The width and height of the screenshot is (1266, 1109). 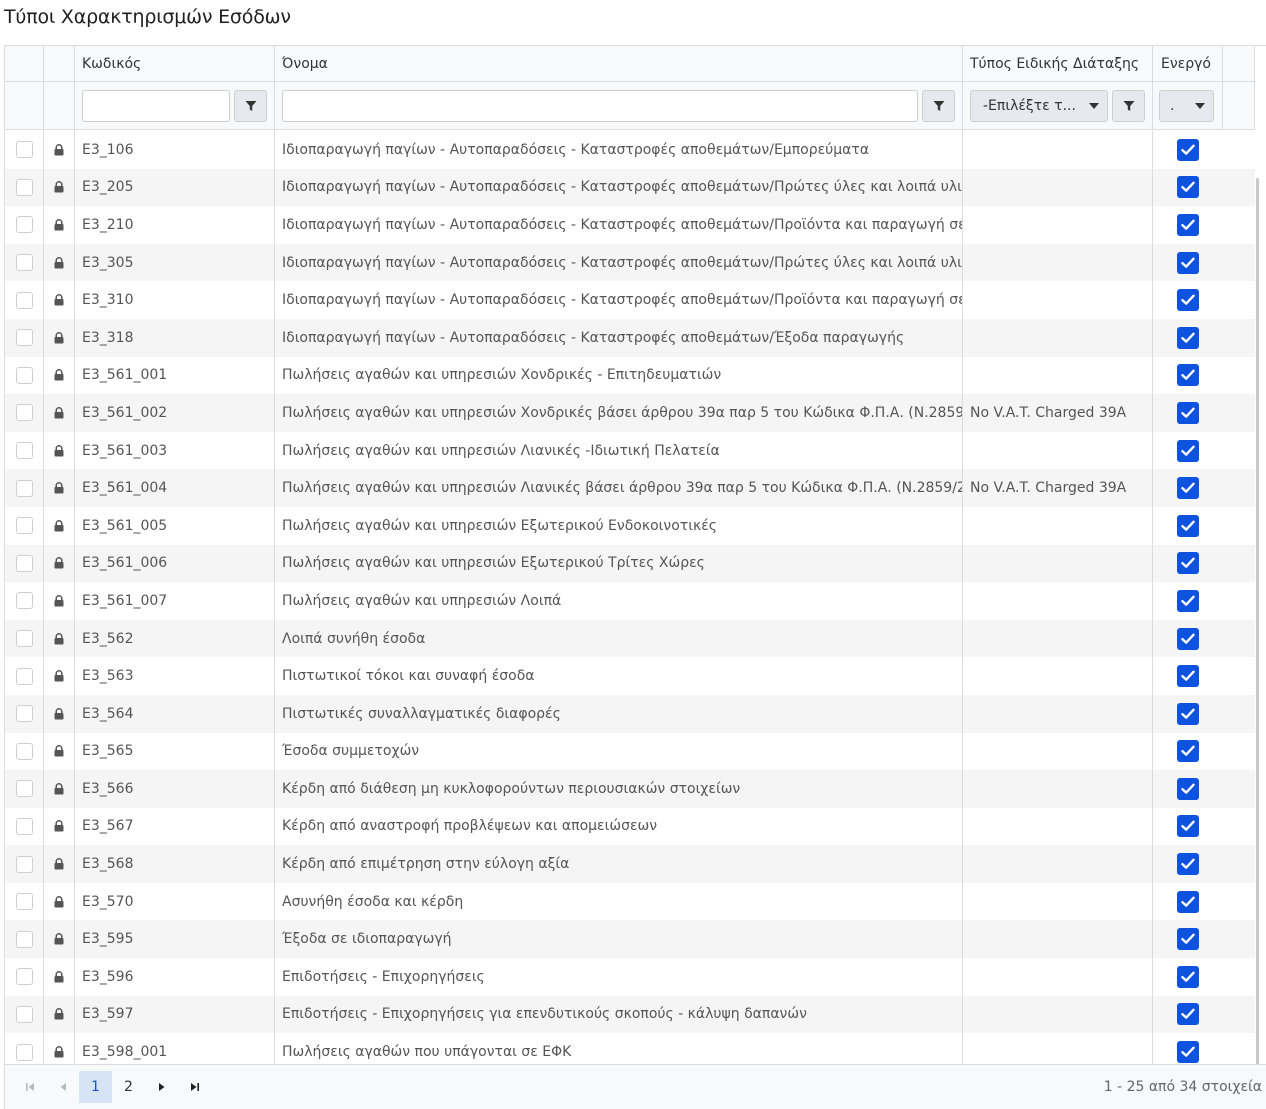 What do you see at coordinates (175, 413) in the screenshot?
I see `row-code: E3_561_002` at bounding box center [175, 413].